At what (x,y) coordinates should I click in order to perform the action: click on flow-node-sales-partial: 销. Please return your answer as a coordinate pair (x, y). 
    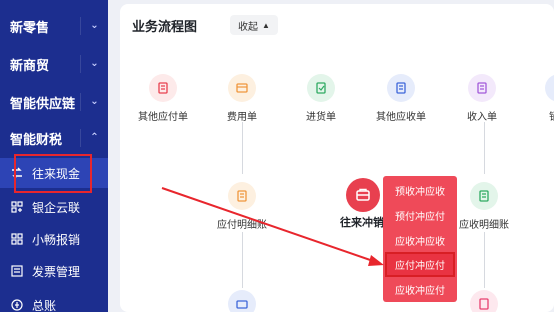
    Looking at the image, I should click on (534, 98).